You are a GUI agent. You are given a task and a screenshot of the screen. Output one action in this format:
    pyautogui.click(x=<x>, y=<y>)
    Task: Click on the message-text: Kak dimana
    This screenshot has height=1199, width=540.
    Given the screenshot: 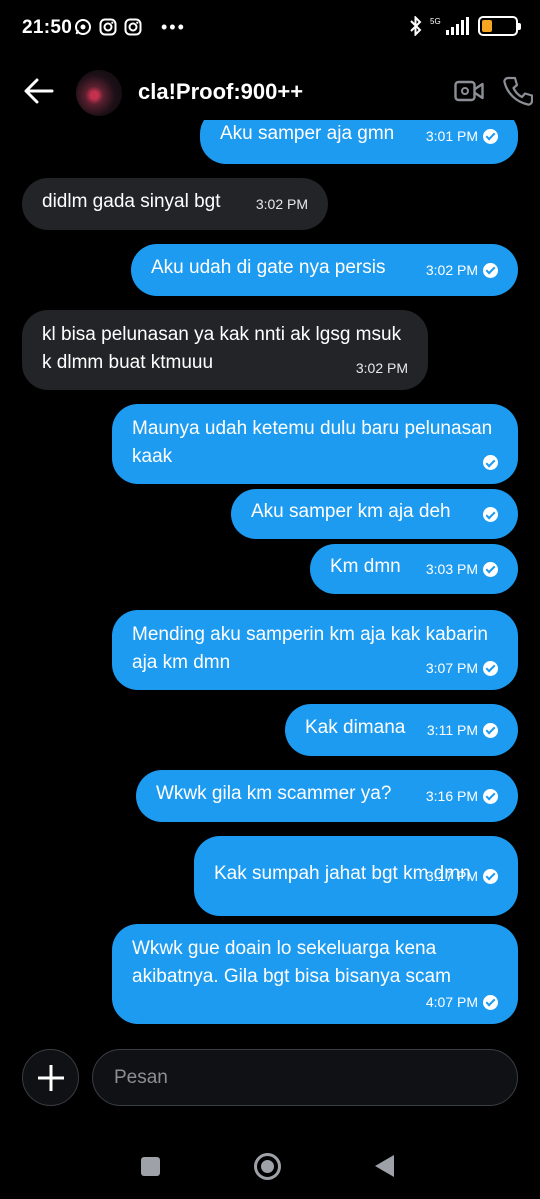 What is the action you would take?
    pyautogui.click(x=355, y=727)
    